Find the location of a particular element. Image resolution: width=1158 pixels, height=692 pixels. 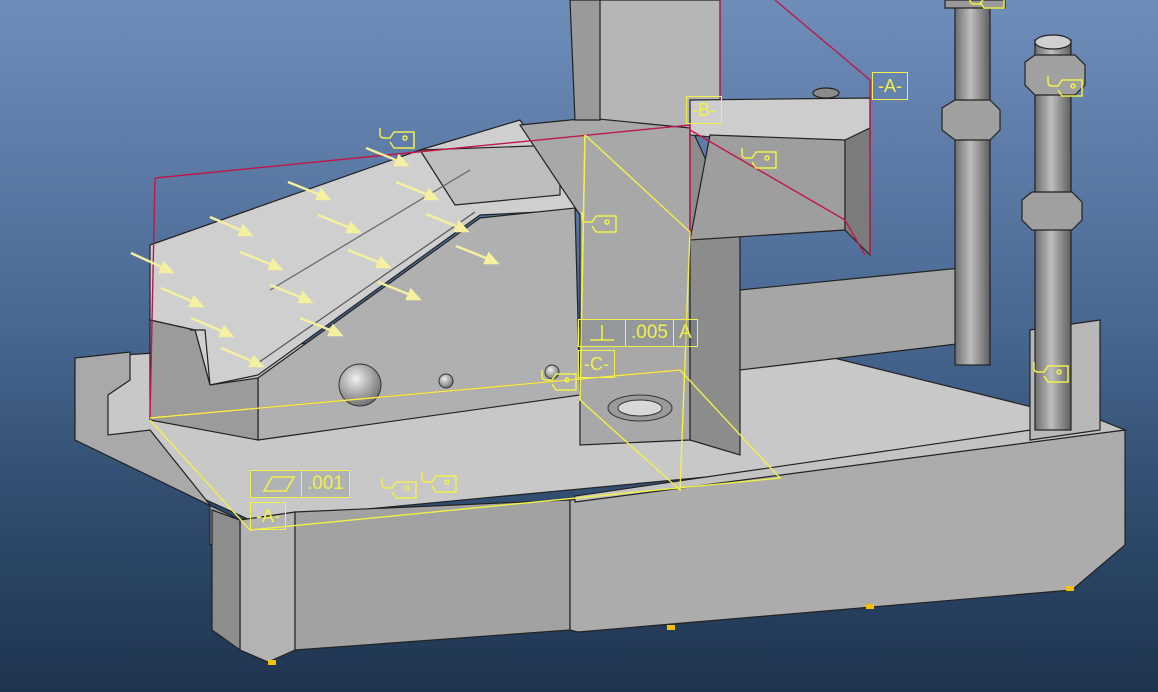

datum-b: -B- is located at coordinates (704, 110).